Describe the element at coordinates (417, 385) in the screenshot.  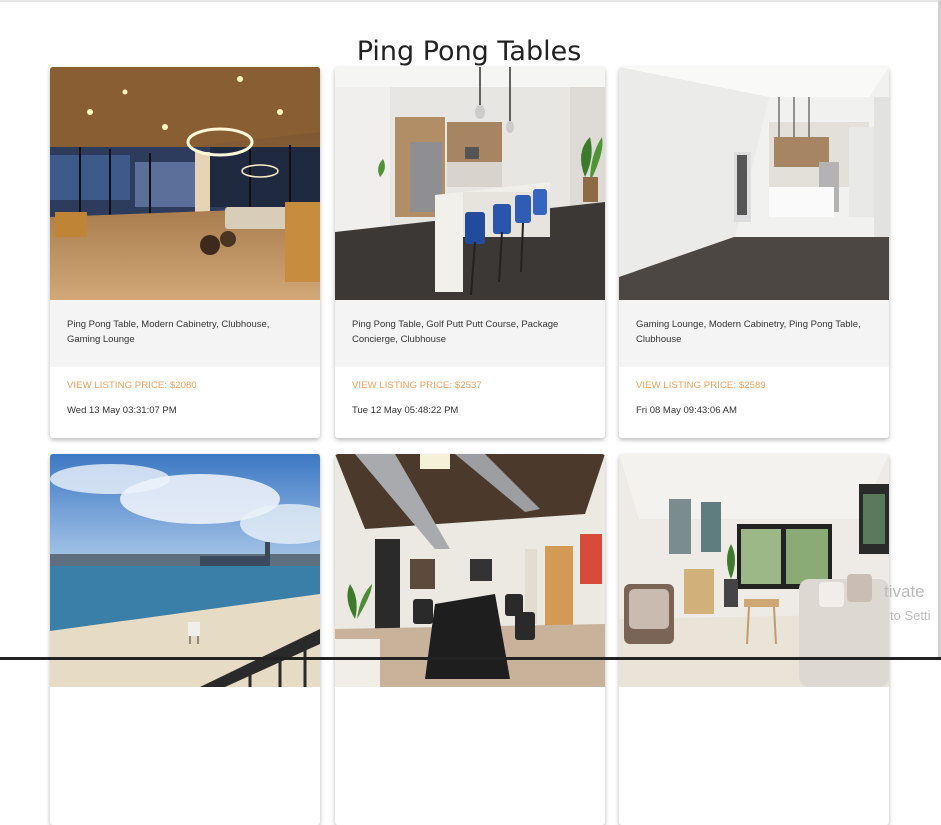
I see `view-listing-price-link: VIEW LISTING PRICE: $2537` at that location.